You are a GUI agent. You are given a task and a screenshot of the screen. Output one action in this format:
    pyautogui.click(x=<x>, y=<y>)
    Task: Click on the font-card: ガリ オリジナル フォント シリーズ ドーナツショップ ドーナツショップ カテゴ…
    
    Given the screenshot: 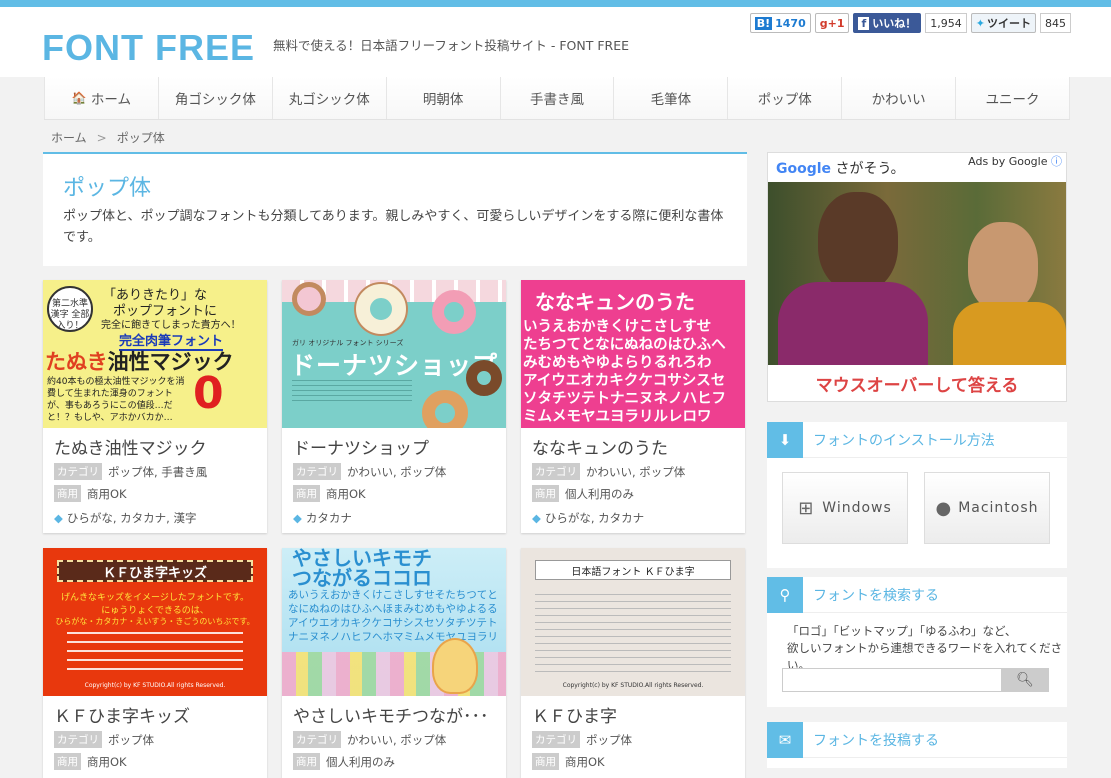 What is the action you would take?
    pyautogui.click(x=394, y=406)
    